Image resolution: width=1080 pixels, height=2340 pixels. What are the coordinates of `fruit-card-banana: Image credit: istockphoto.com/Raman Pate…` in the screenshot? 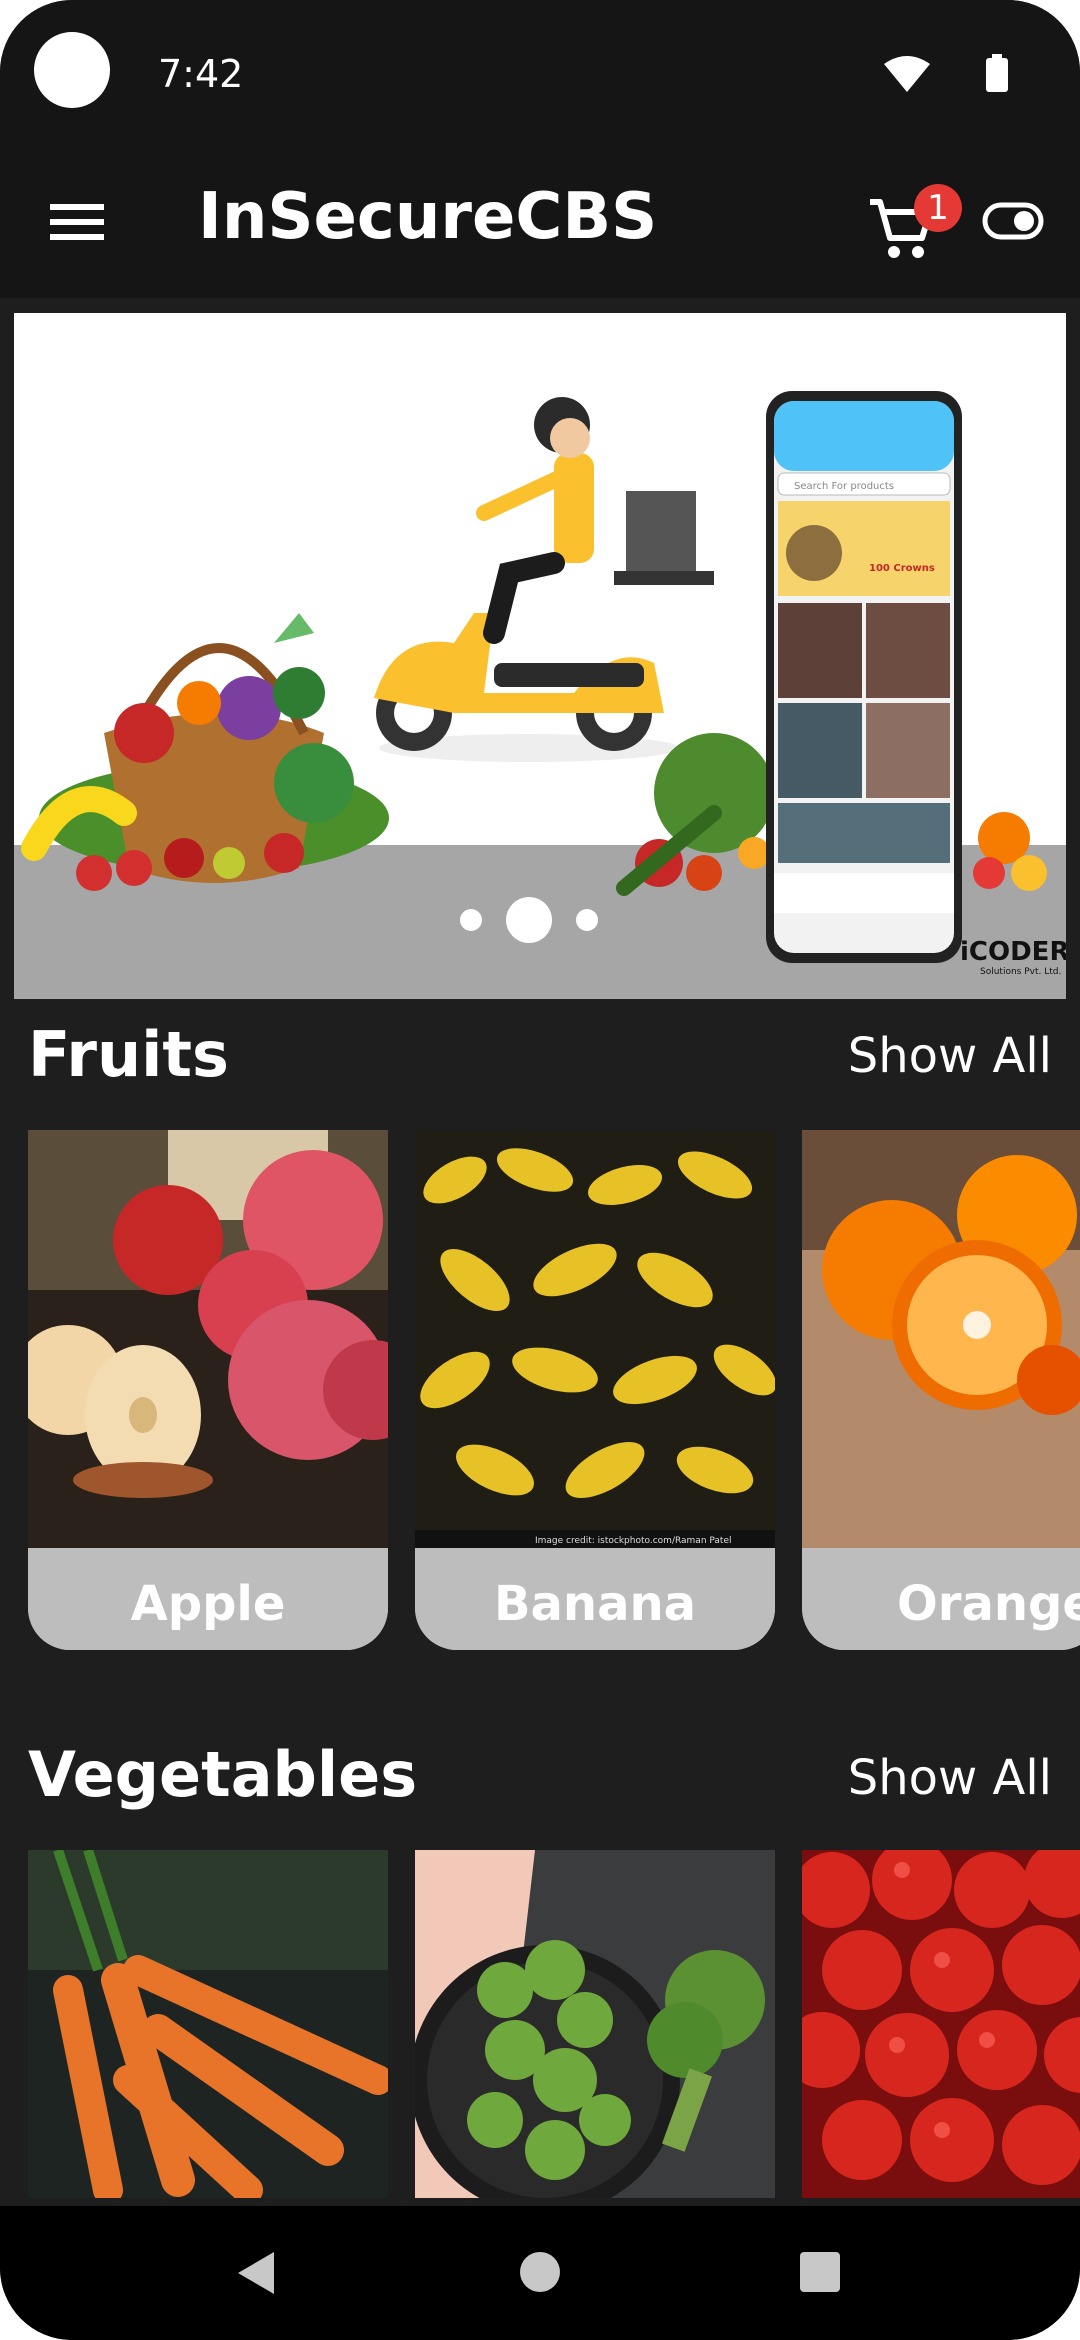 It's located at (595, 1390).